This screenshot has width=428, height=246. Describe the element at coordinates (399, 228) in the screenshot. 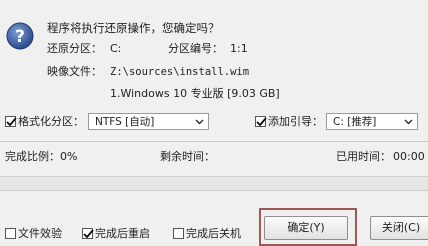

I see `close-button: 关闭(C)` at that location.